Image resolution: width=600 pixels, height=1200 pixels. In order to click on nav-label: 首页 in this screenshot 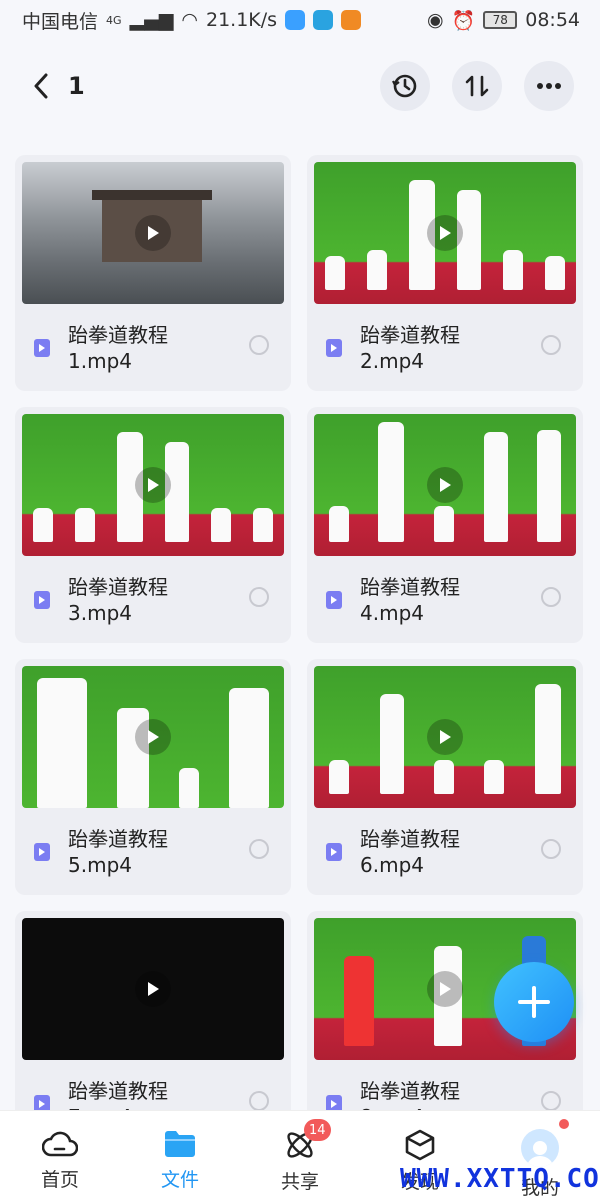, I will do `click(59, 1180)`.